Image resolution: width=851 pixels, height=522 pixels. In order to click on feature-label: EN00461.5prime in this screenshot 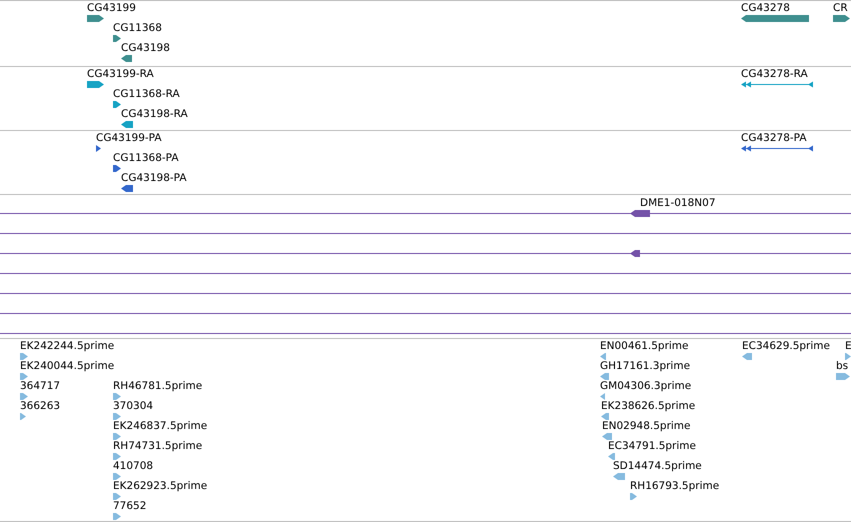, I will do `click(644, 346)`.